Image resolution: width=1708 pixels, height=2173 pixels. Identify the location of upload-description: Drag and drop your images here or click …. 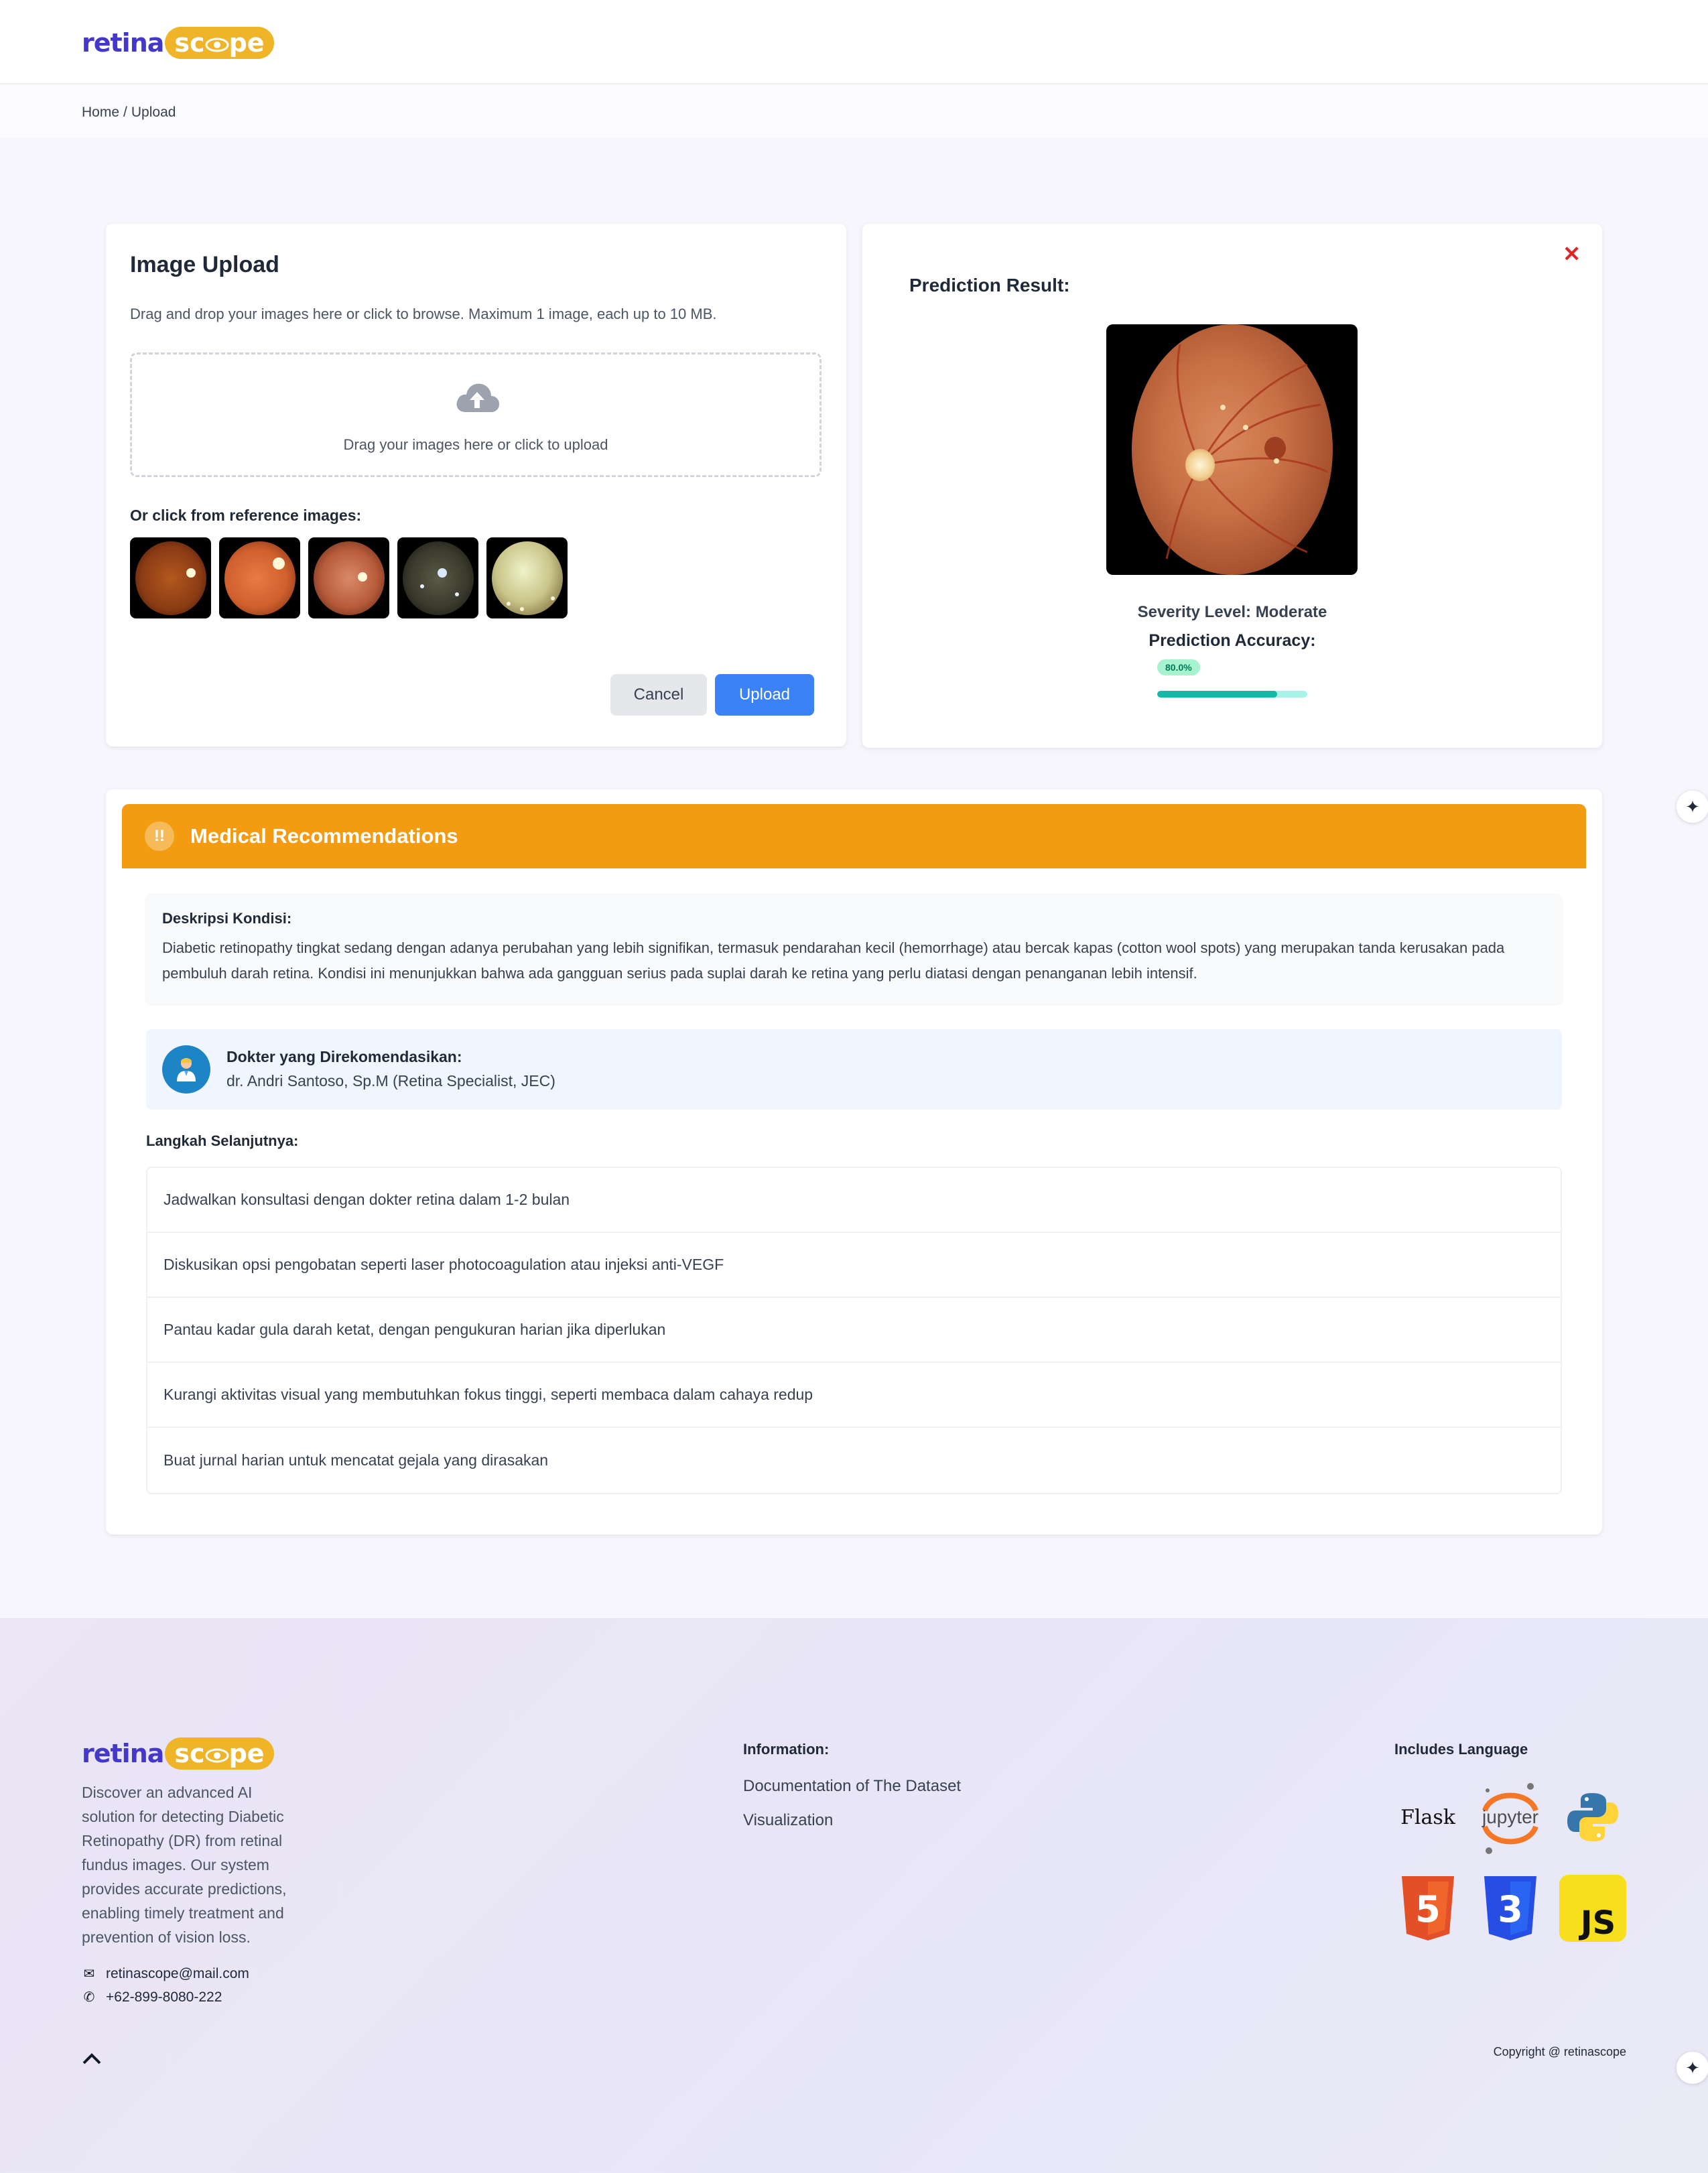
(423, 314).